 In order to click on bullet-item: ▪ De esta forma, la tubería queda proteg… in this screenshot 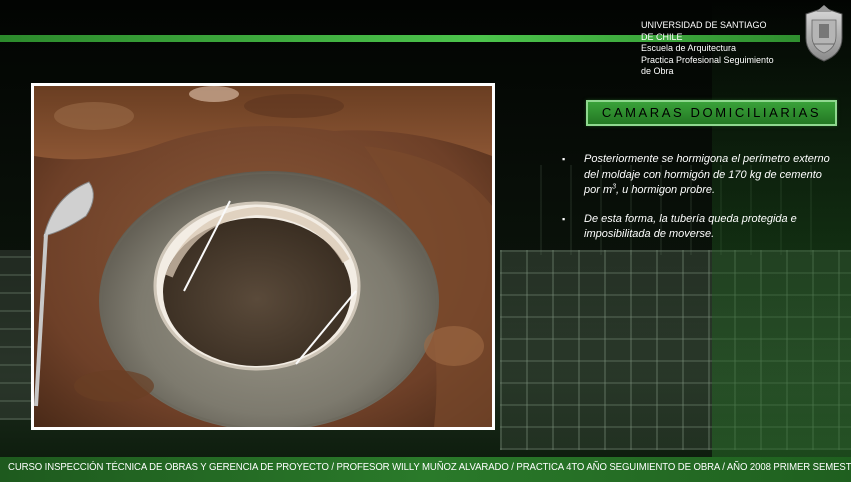, I will do `click(696, 227)`.